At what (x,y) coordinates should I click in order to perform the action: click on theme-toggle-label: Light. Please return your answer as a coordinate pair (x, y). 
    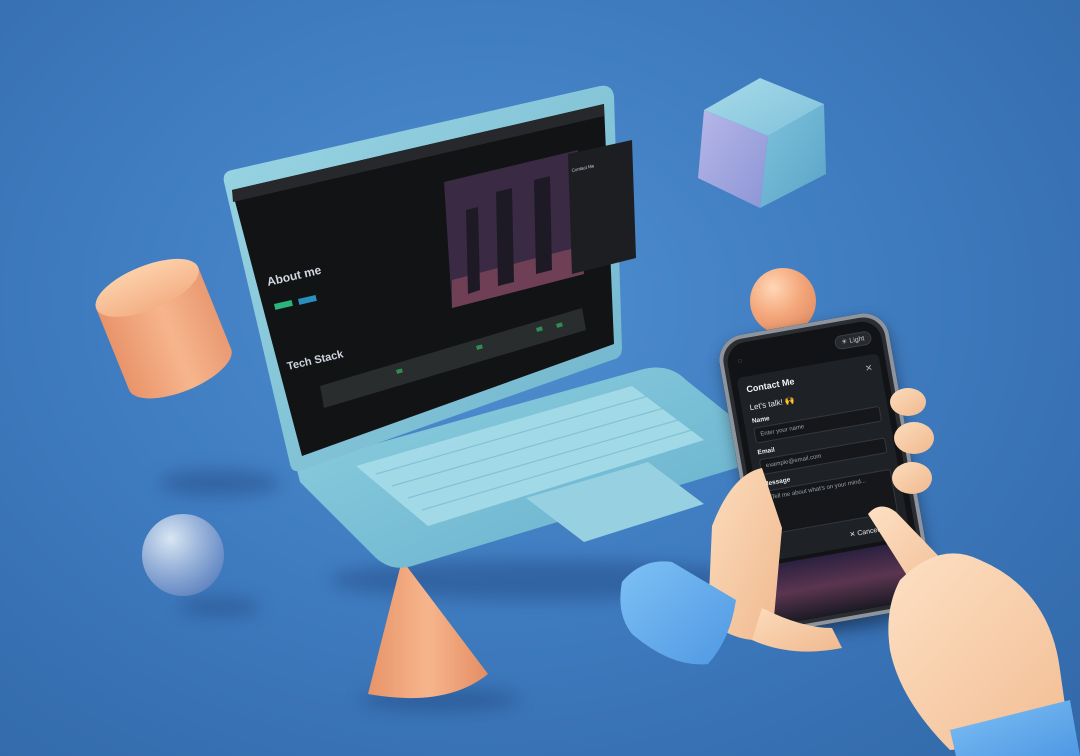
    Looking at the image, I should click on (857, 340).